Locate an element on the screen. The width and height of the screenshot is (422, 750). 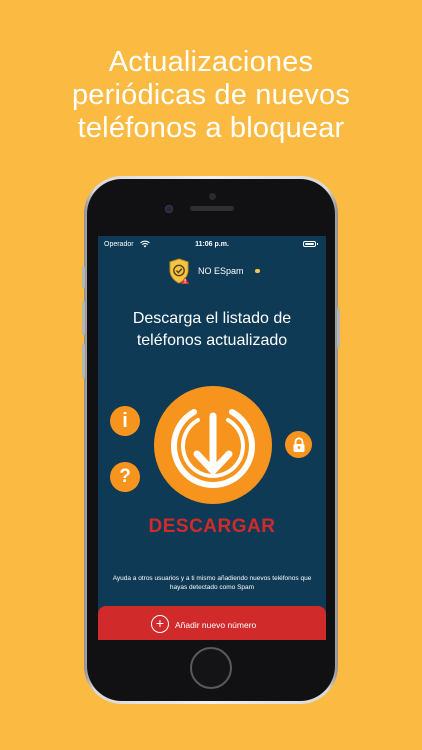
add-number-button: + Añadir nuevo número is located at coordinates (212, 623).